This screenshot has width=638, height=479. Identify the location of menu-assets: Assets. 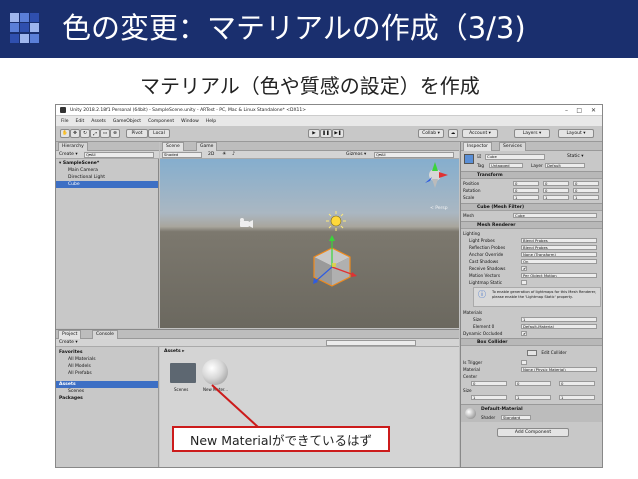
(98, 121).